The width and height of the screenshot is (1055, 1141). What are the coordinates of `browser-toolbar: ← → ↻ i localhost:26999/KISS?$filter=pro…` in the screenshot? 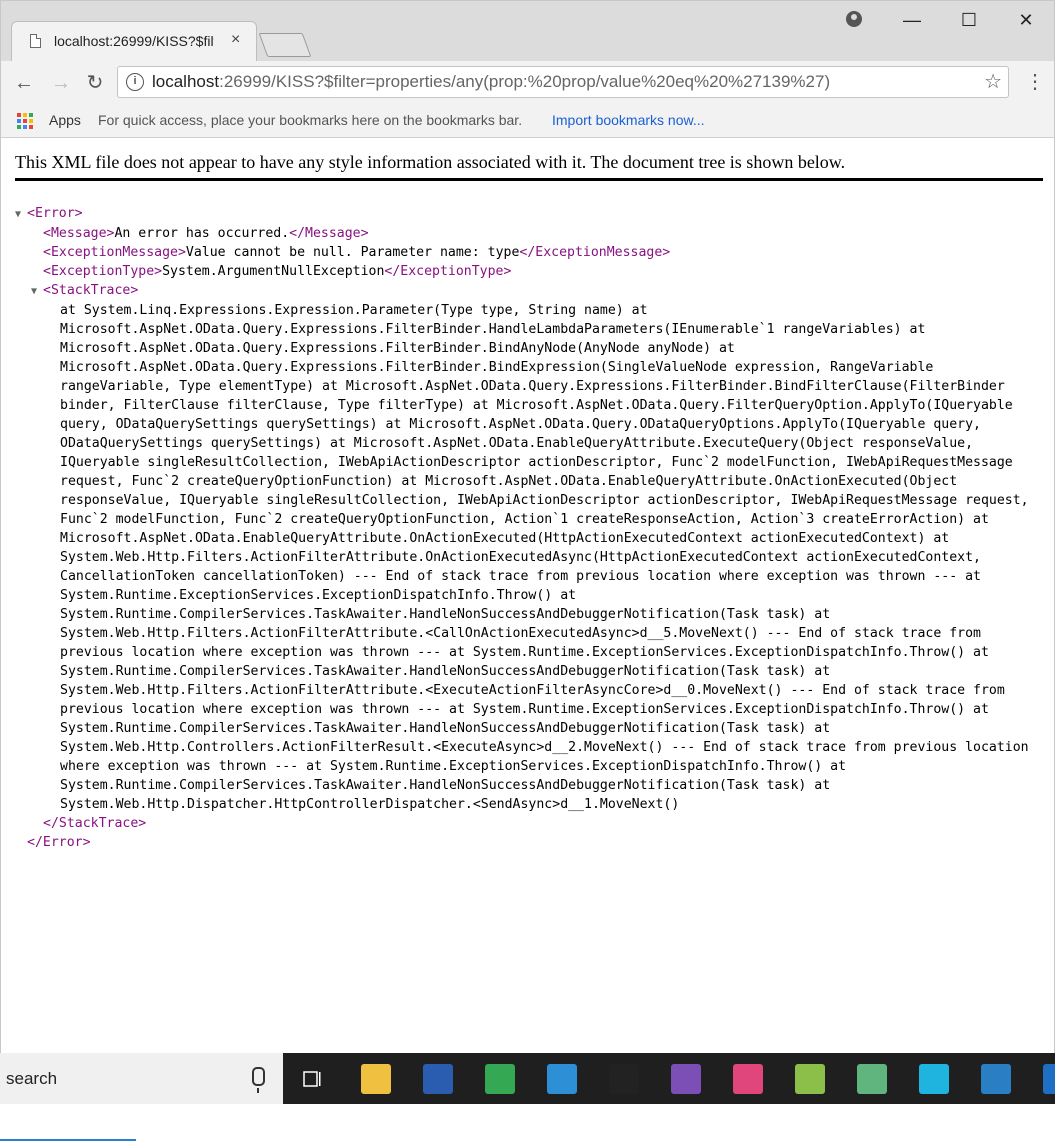 It's located at (527, 83).